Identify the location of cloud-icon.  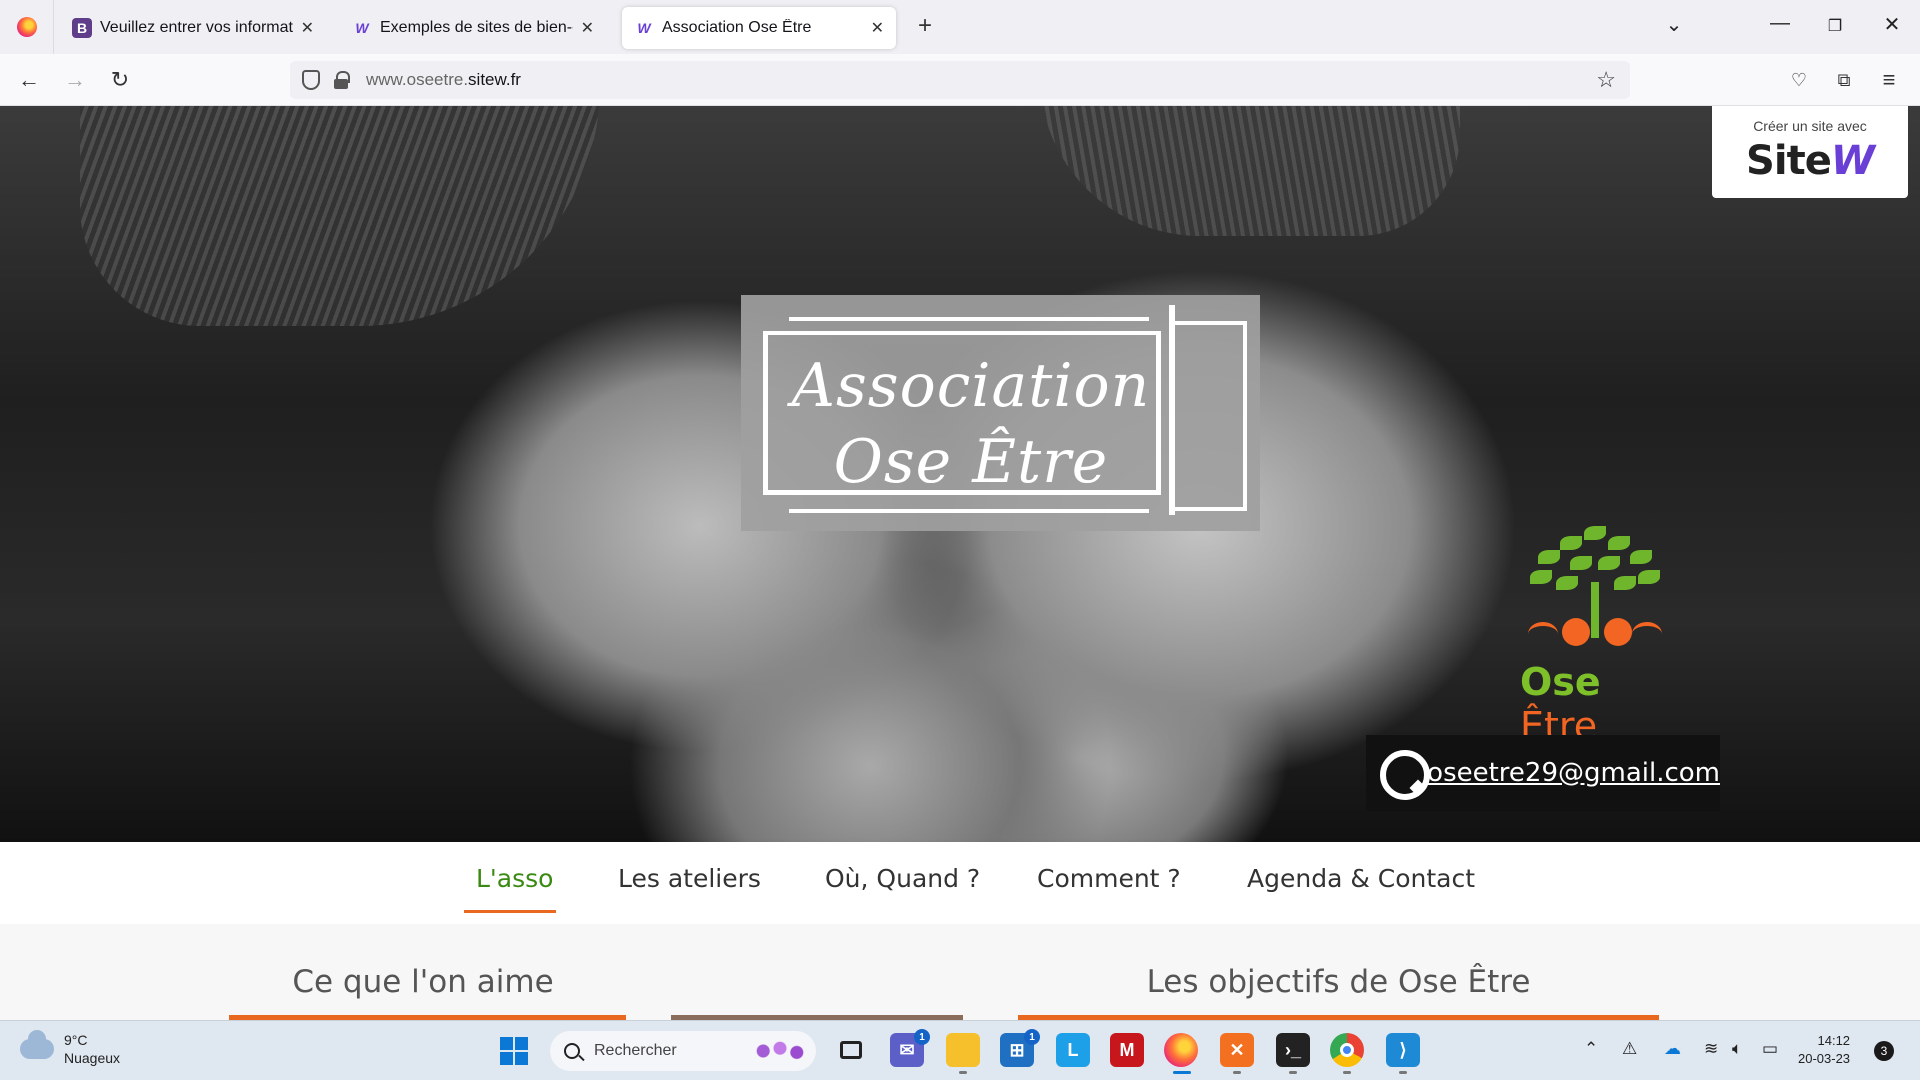
(37, 1044).